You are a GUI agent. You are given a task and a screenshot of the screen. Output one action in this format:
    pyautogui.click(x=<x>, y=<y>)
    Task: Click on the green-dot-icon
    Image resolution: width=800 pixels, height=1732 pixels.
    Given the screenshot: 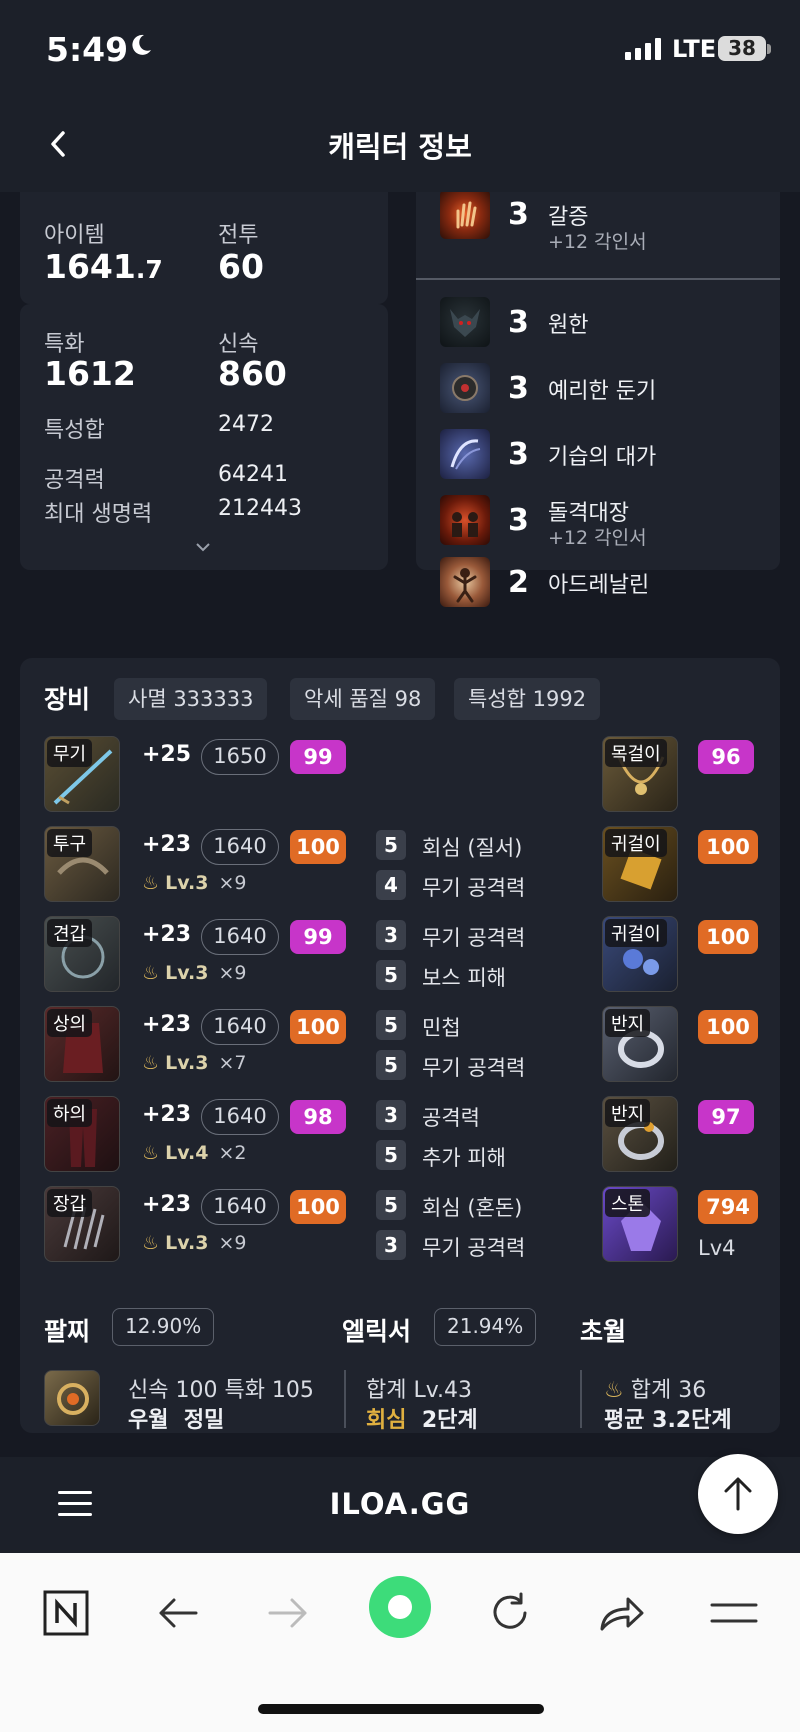 What is the action you would take?
    pyautogui.click(x=400, y=1607)
    